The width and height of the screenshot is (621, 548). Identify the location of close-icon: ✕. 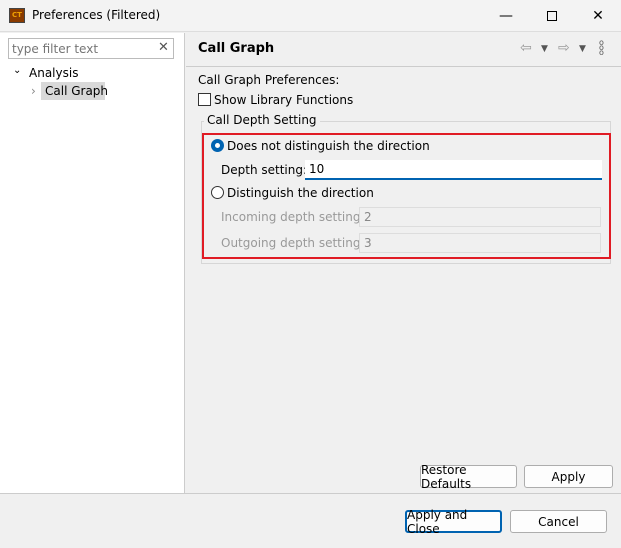
(598, 16).